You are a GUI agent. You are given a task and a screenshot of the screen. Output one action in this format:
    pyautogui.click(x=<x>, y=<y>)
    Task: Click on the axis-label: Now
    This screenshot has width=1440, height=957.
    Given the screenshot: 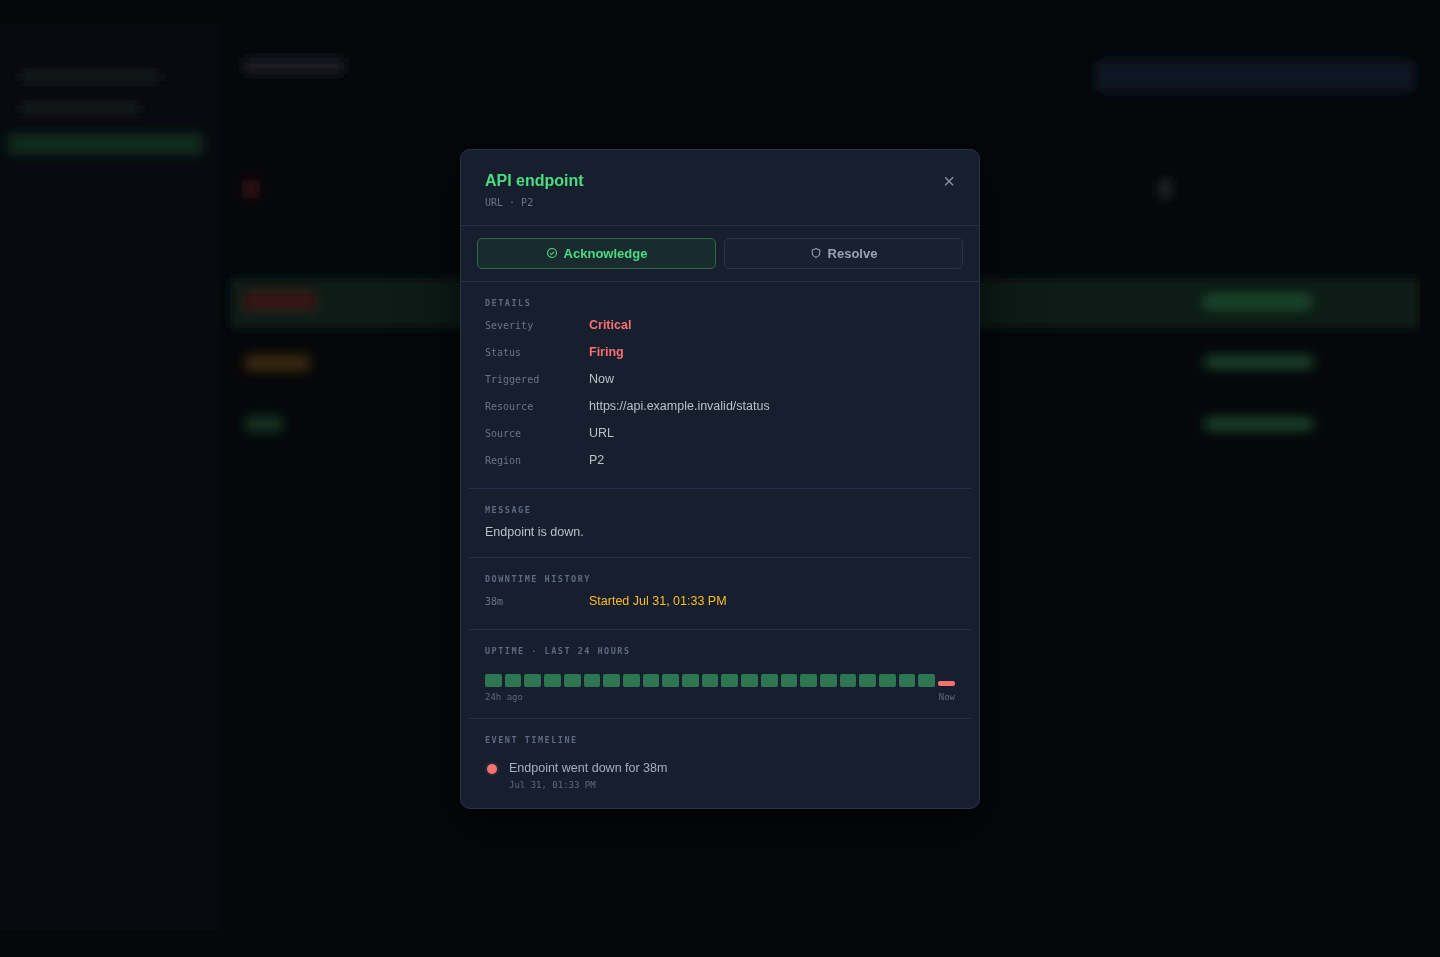 What is the action you would take?
    pyautogui.click(x=946, y=696)
    